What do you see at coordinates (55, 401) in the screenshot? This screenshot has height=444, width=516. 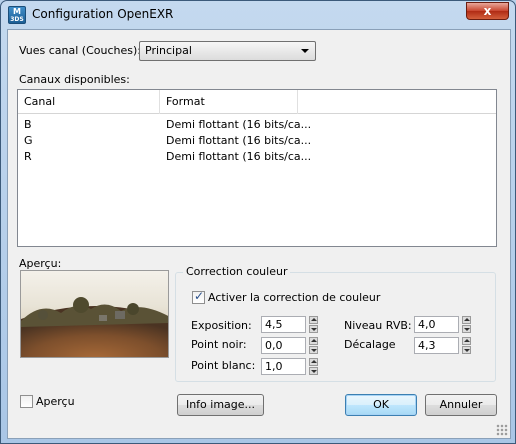 I see `preview-checkbox-label: Aperçu` at bounding box center [55, 401].